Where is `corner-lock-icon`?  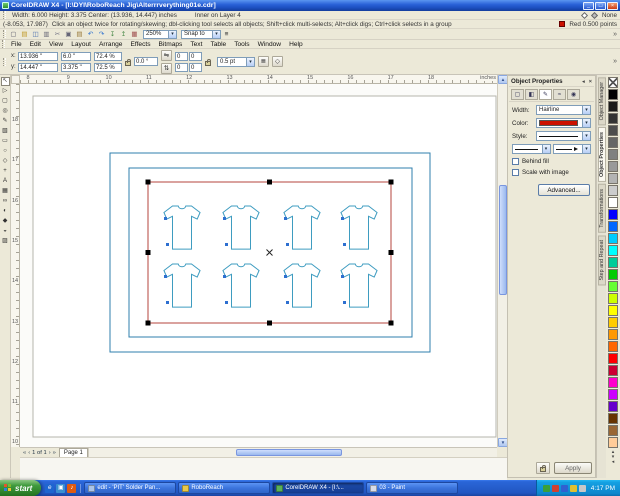
corner-lock-icon is located at coordinates (208, 62).